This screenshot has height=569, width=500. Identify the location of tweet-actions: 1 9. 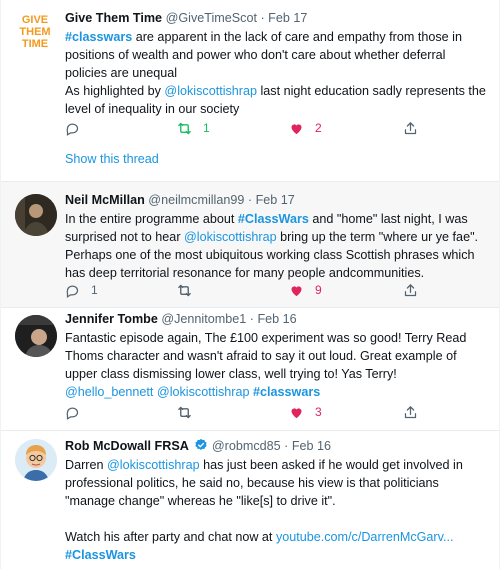
(241, 290).